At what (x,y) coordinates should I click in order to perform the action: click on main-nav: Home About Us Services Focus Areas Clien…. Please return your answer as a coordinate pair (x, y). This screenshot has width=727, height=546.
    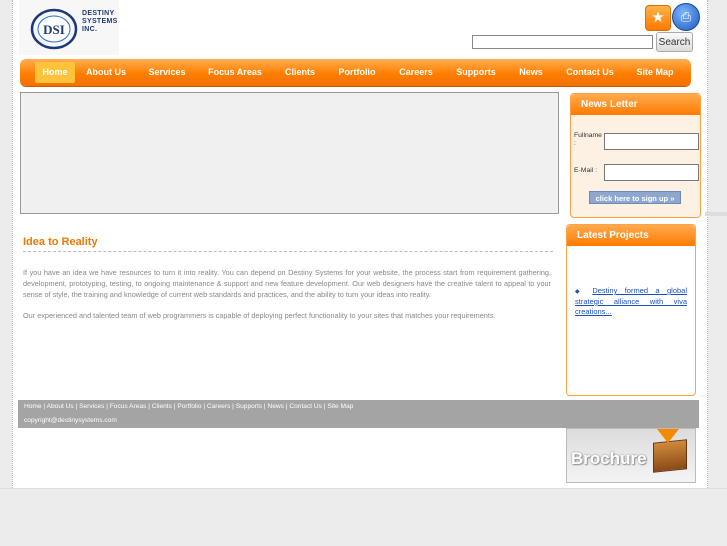
    Looking at the image, I should click on (355, 72).